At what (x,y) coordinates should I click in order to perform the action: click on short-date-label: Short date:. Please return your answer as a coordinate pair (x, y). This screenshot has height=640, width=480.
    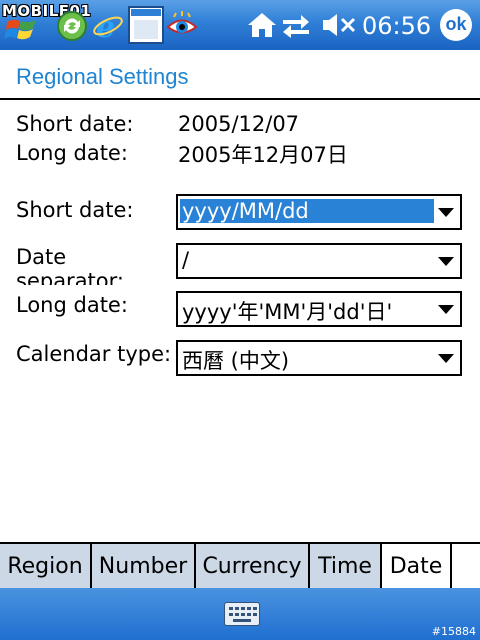
    Looking at the image, I should click on (75, 210).